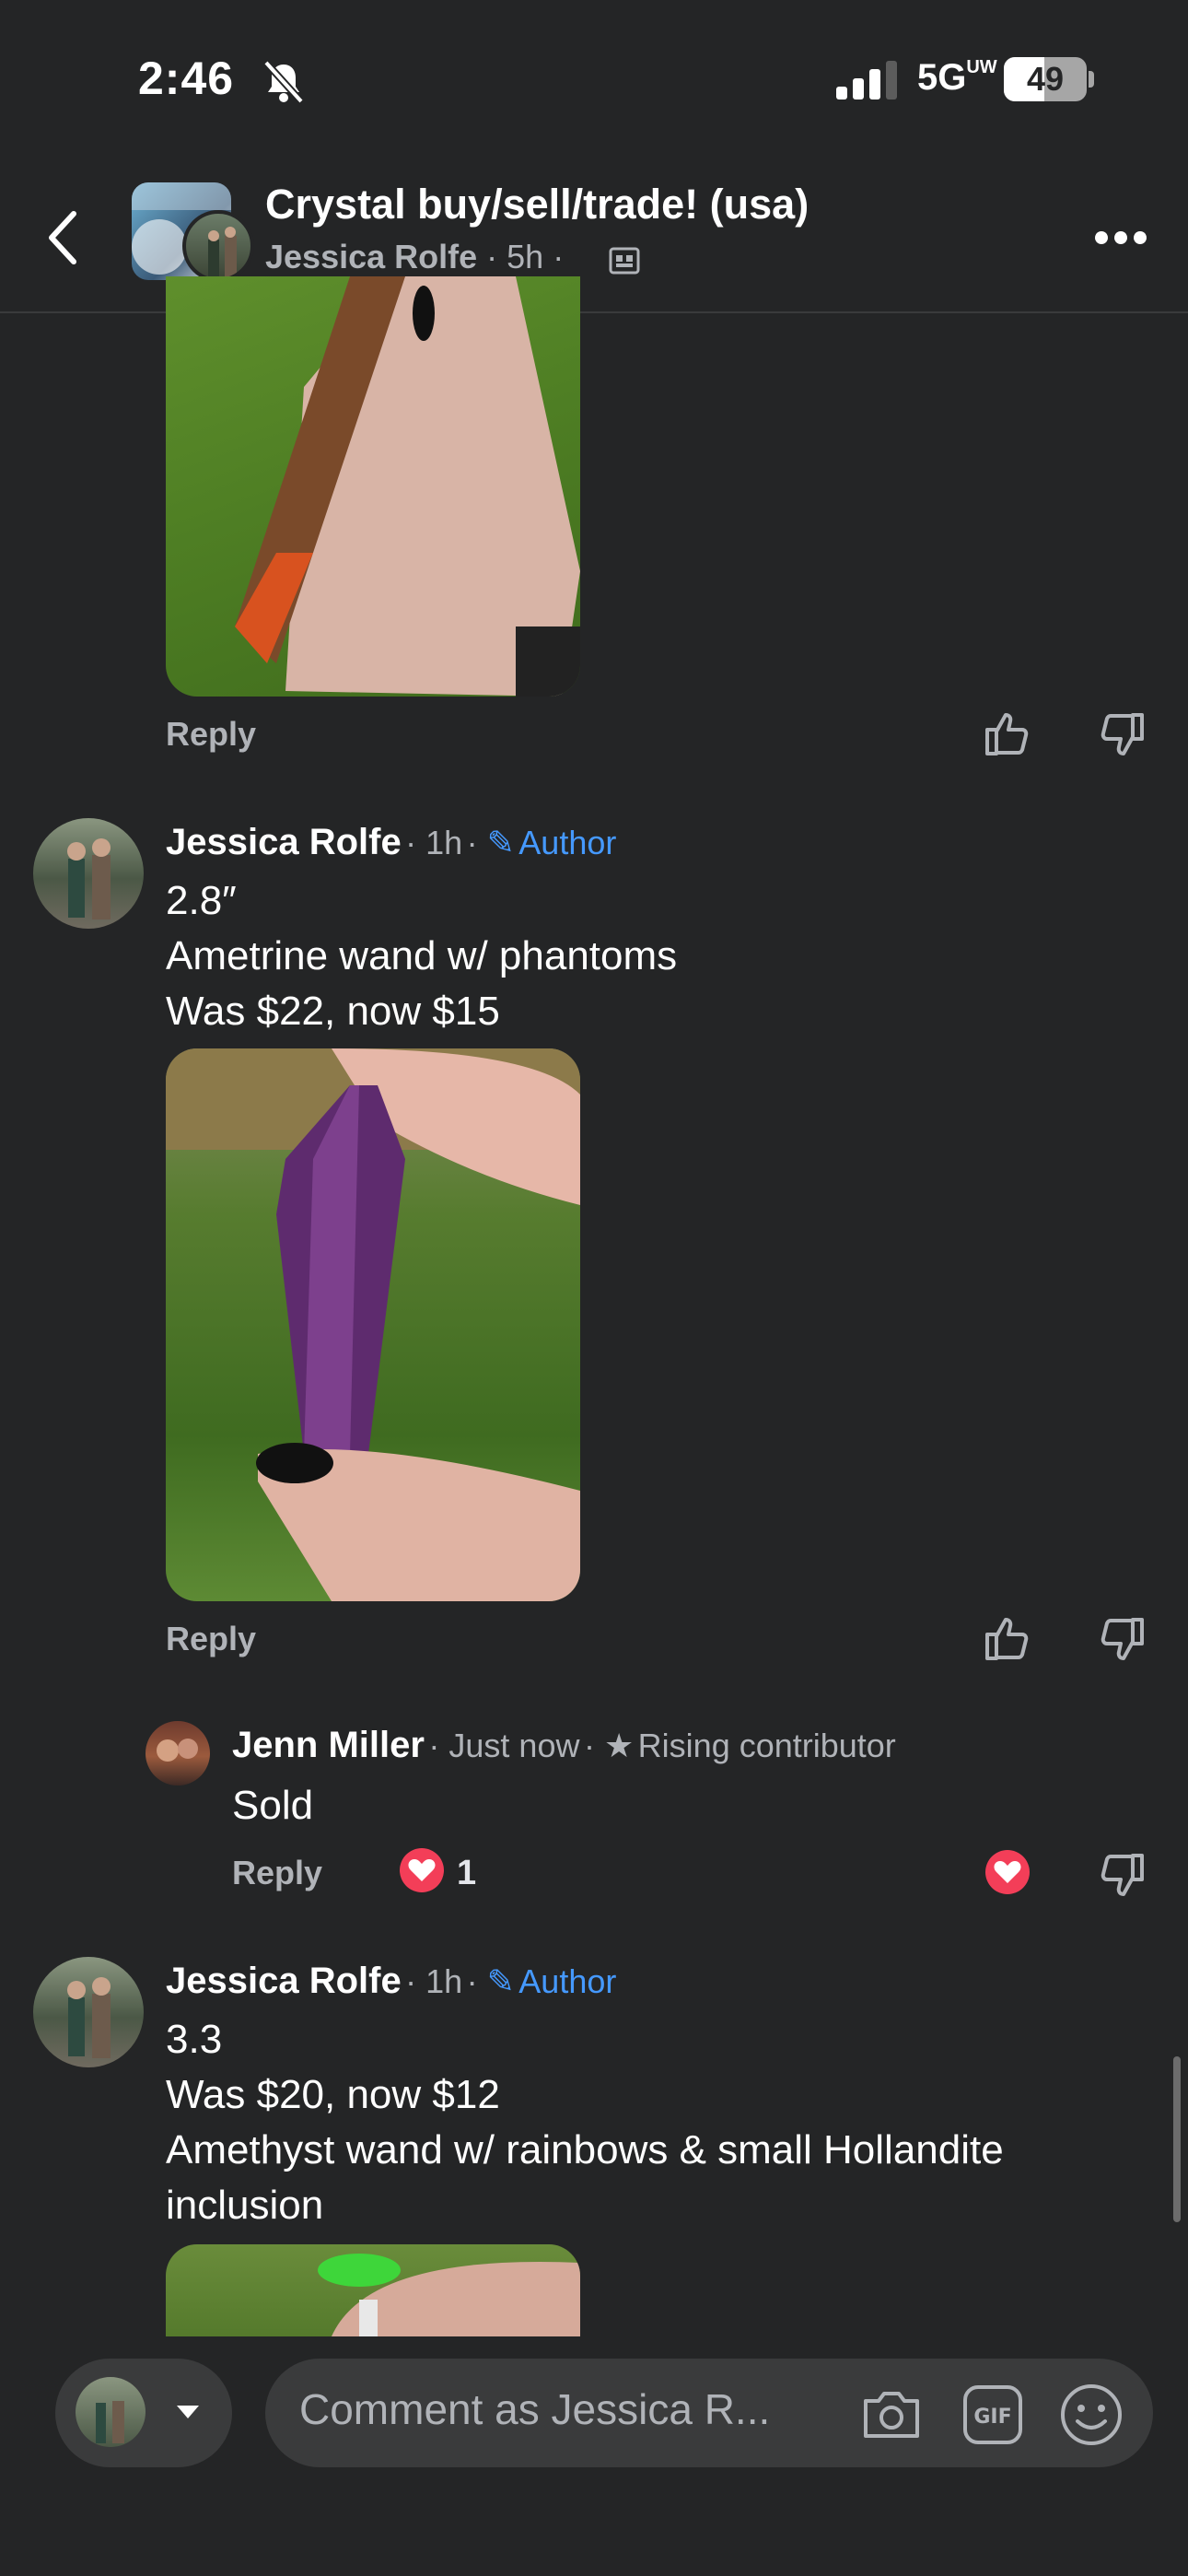 Image resolution: width=1188 pixels, height=2576 pixels. What do you see at coordinates (194, 2039) in the screenshot?
I see `comment-line: 3.3` at bounding box center [194, 2039].